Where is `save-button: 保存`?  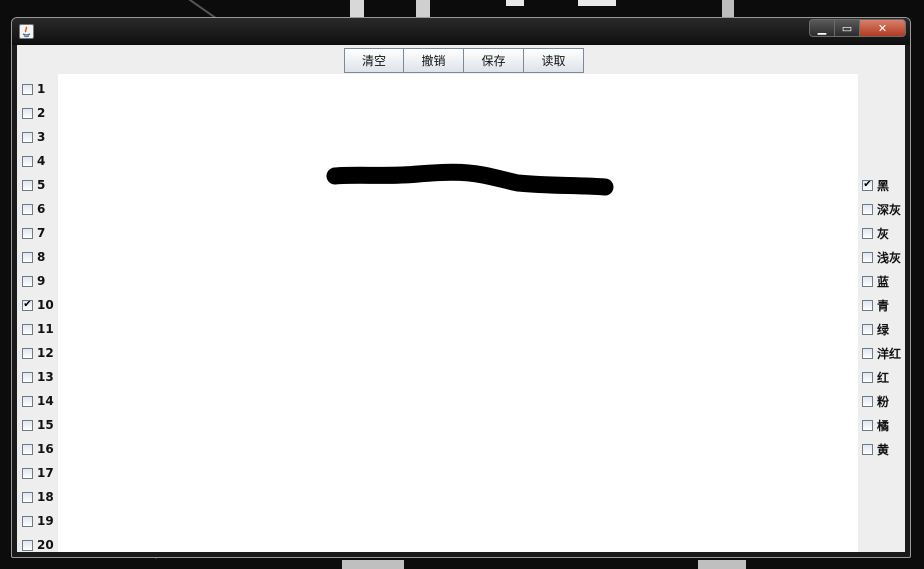 save-button: 保存 is located at coordinates (494, 60).